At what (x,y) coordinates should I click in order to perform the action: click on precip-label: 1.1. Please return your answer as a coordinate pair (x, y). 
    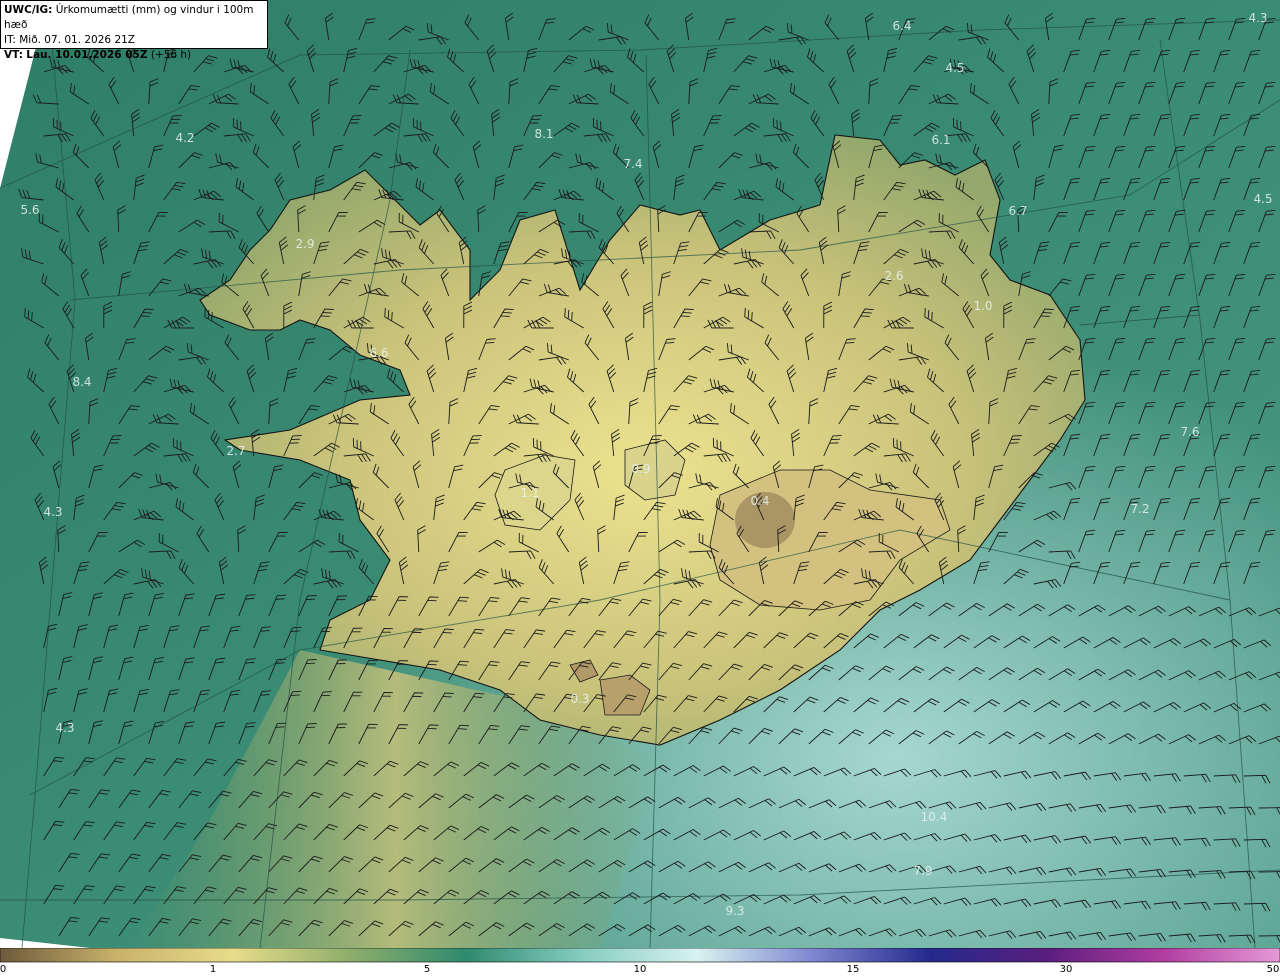
    Looking at the image, I should click on (529, 493).